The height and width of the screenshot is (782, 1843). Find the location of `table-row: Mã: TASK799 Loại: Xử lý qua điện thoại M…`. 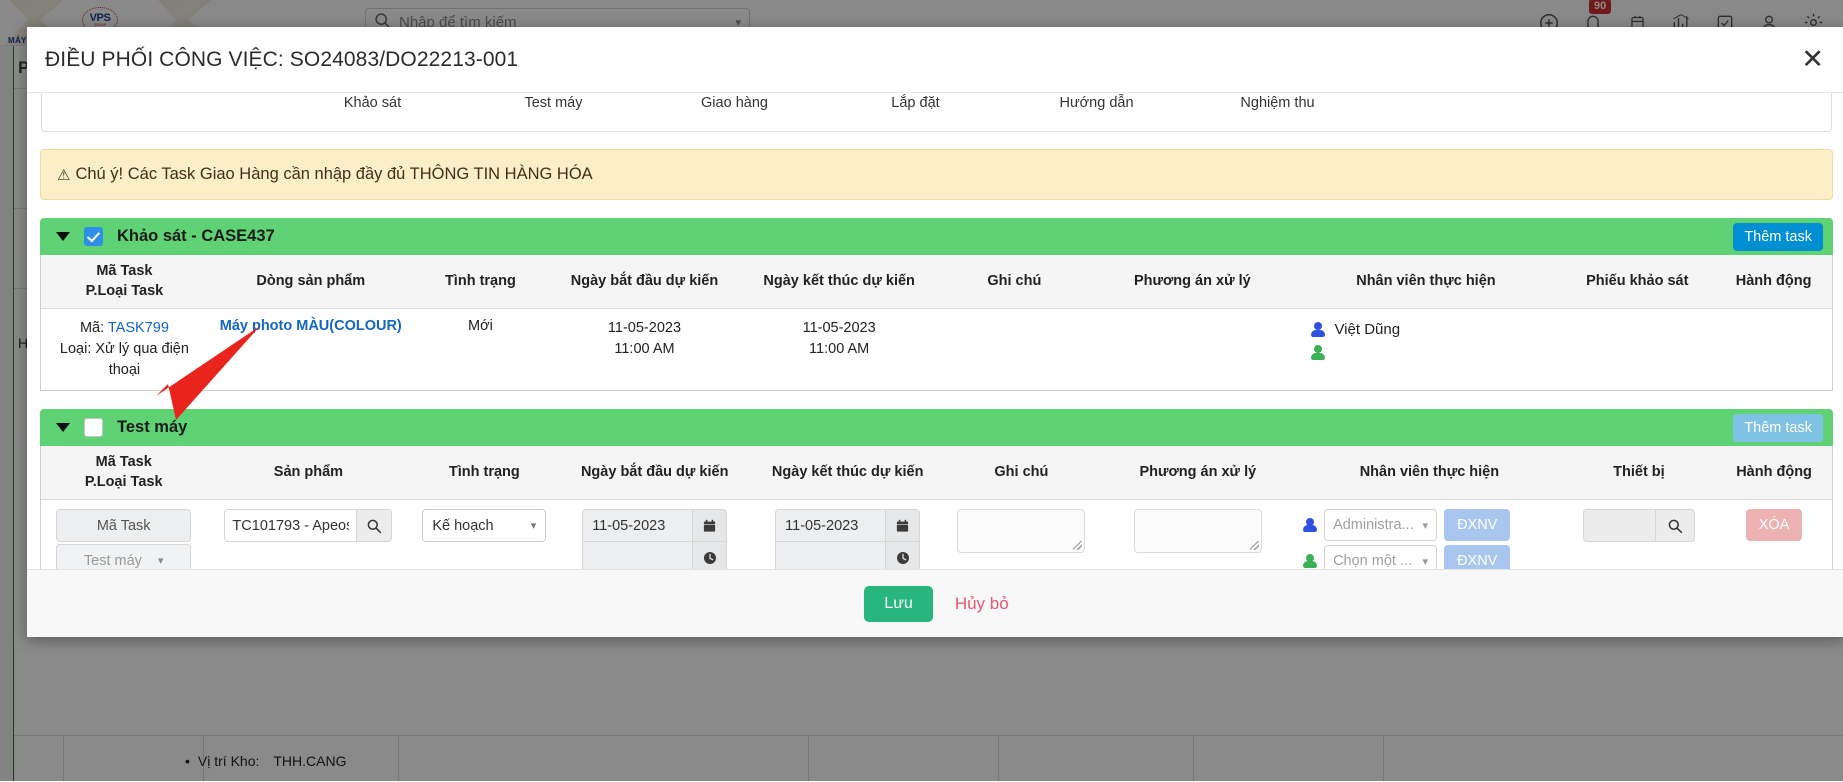

table-row: Mã: TASK799 Loại: Xử lý qua điện thoại M… is located at coordinates (936, 350).